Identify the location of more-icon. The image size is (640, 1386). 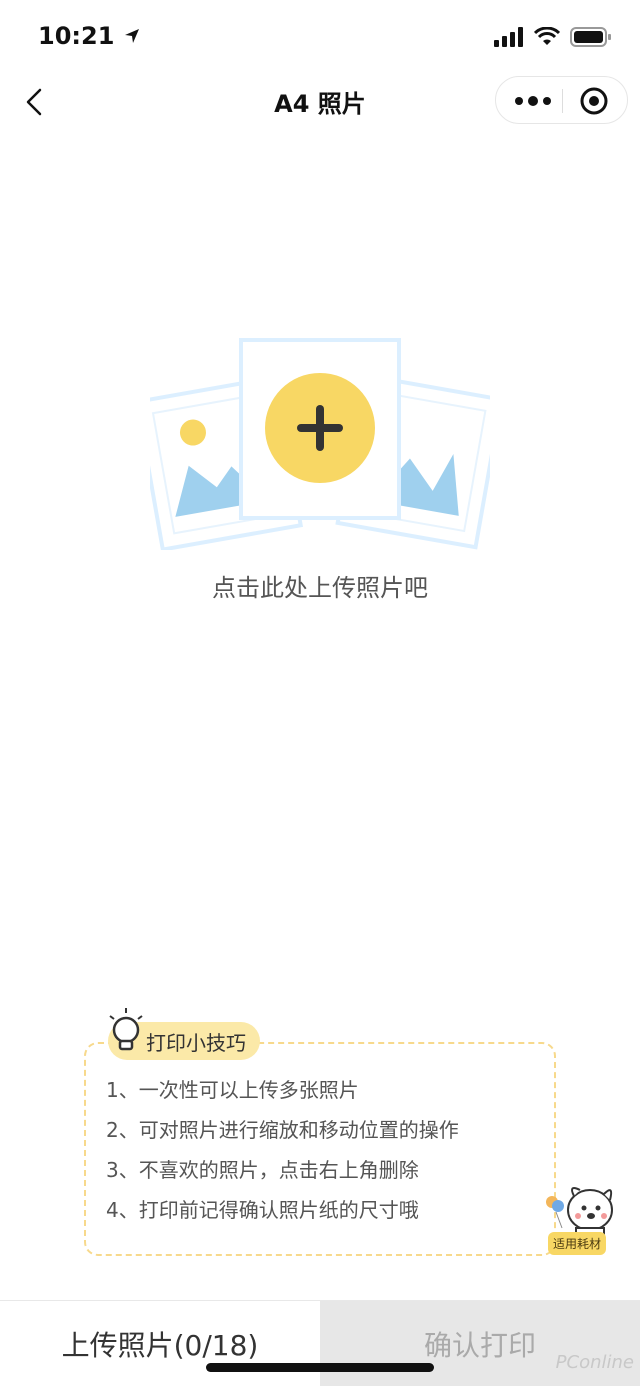
(533, 101).